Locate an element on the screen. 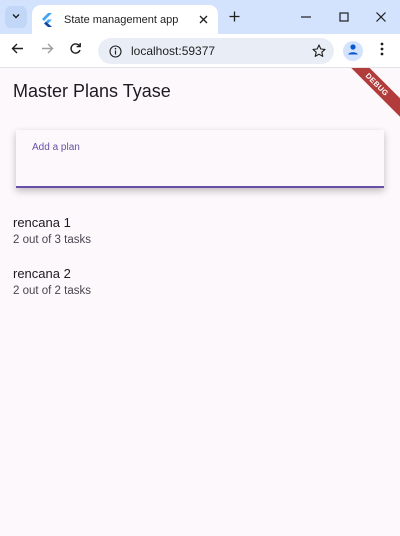 The image size is (400, 536). flutter-icon is located at coordinates (47, 19).